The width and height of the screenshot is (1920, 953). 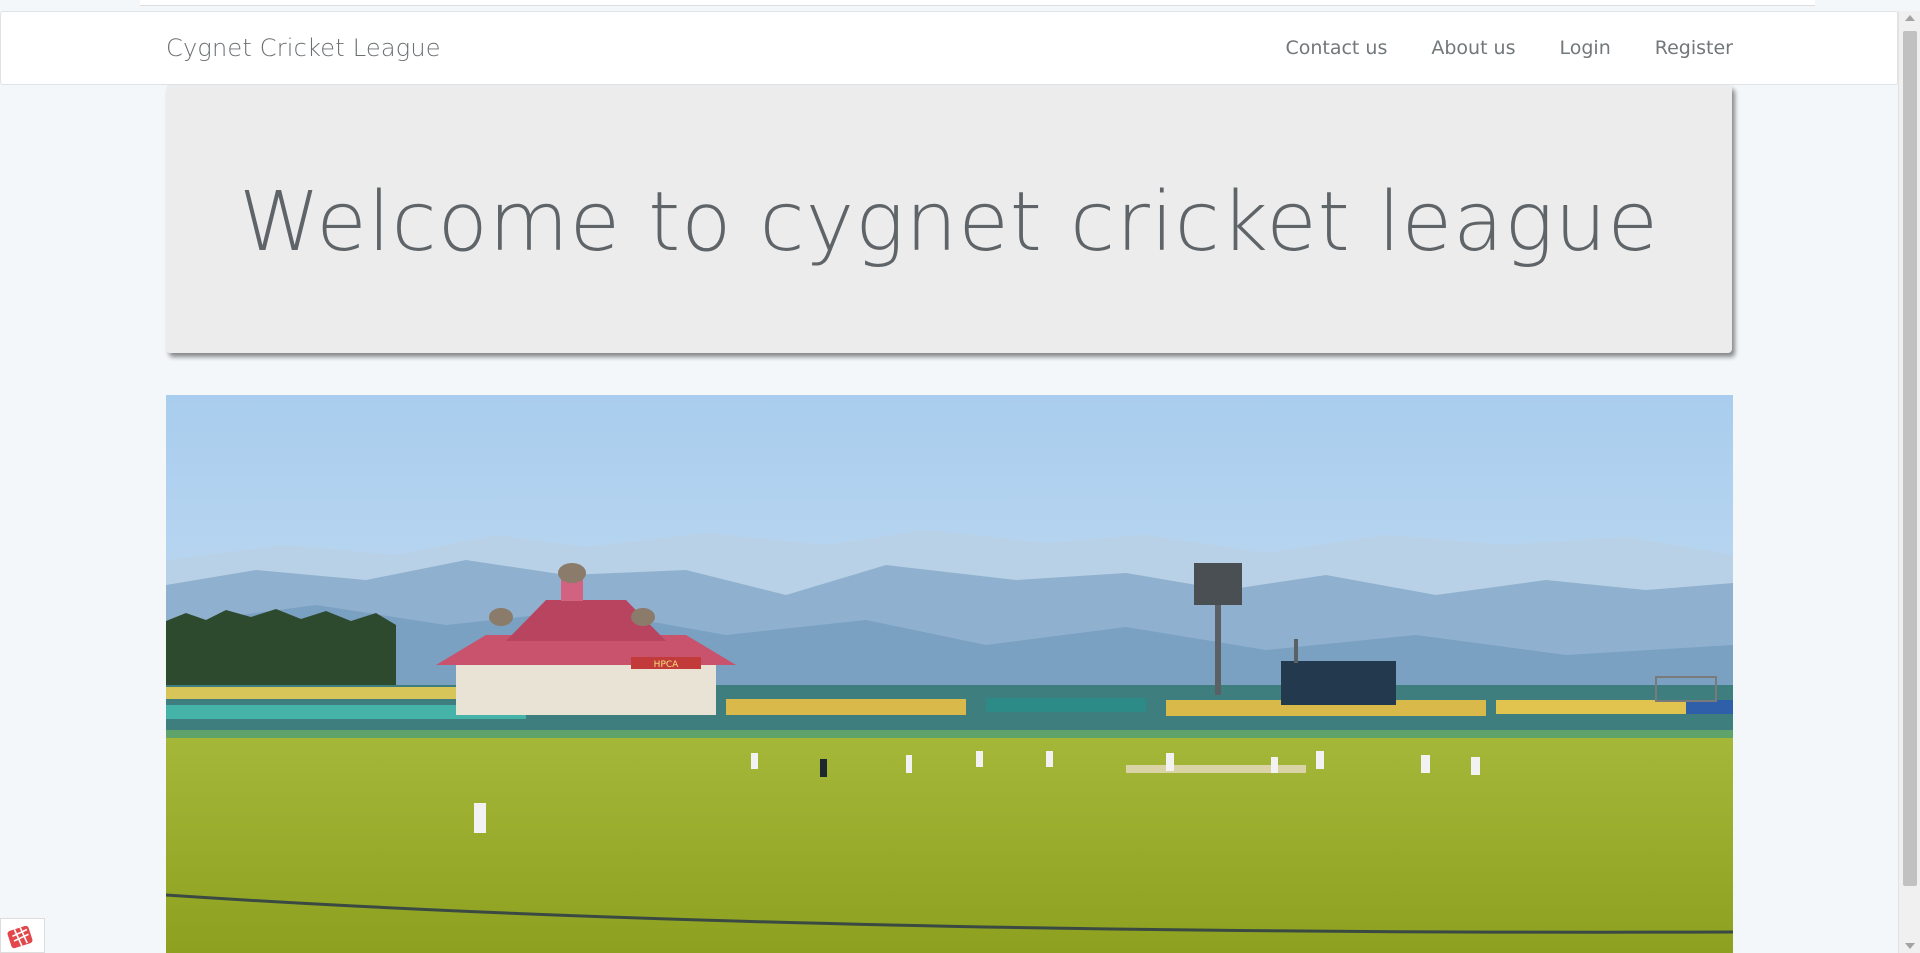 What do you see at coordinates (1910, 946) in the screenshot?
I see `scroll-down-icon` at bounding box center [1910, 946].